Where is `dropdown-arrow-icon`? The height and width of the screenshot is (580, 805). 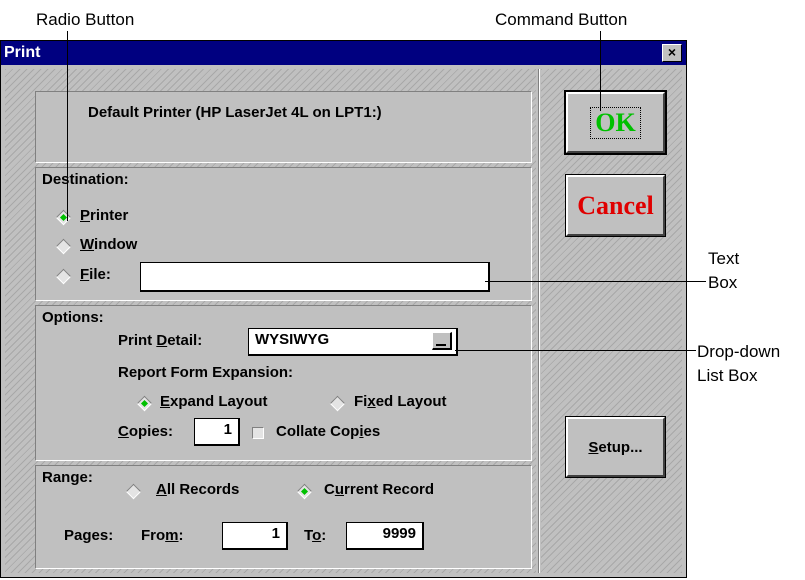
dropdown-arrow-icon is located at coordinates (442, 341).